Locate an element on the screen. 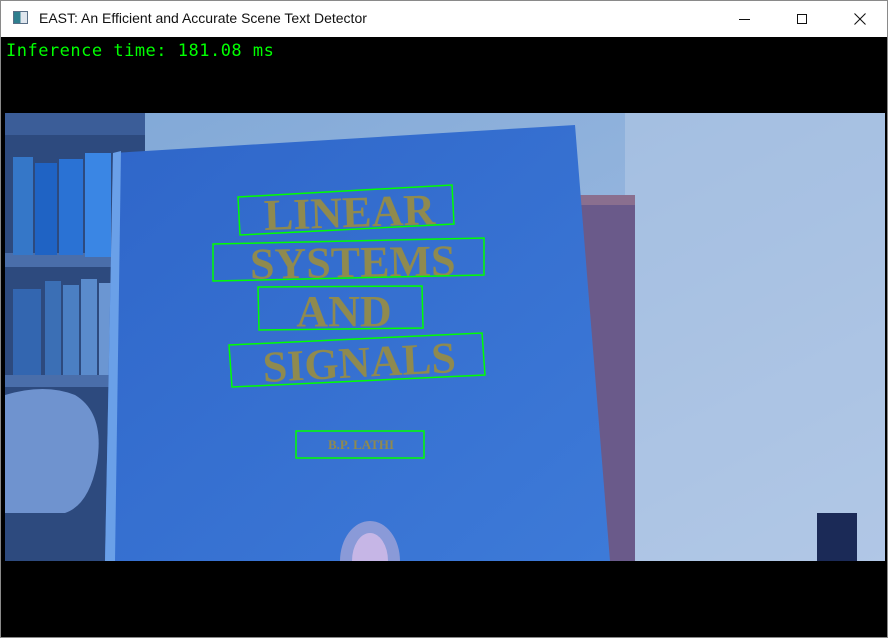 Image resolution: width=888 pixels, height=638 pixels. minimize-button is located at coordinates (744, 19).